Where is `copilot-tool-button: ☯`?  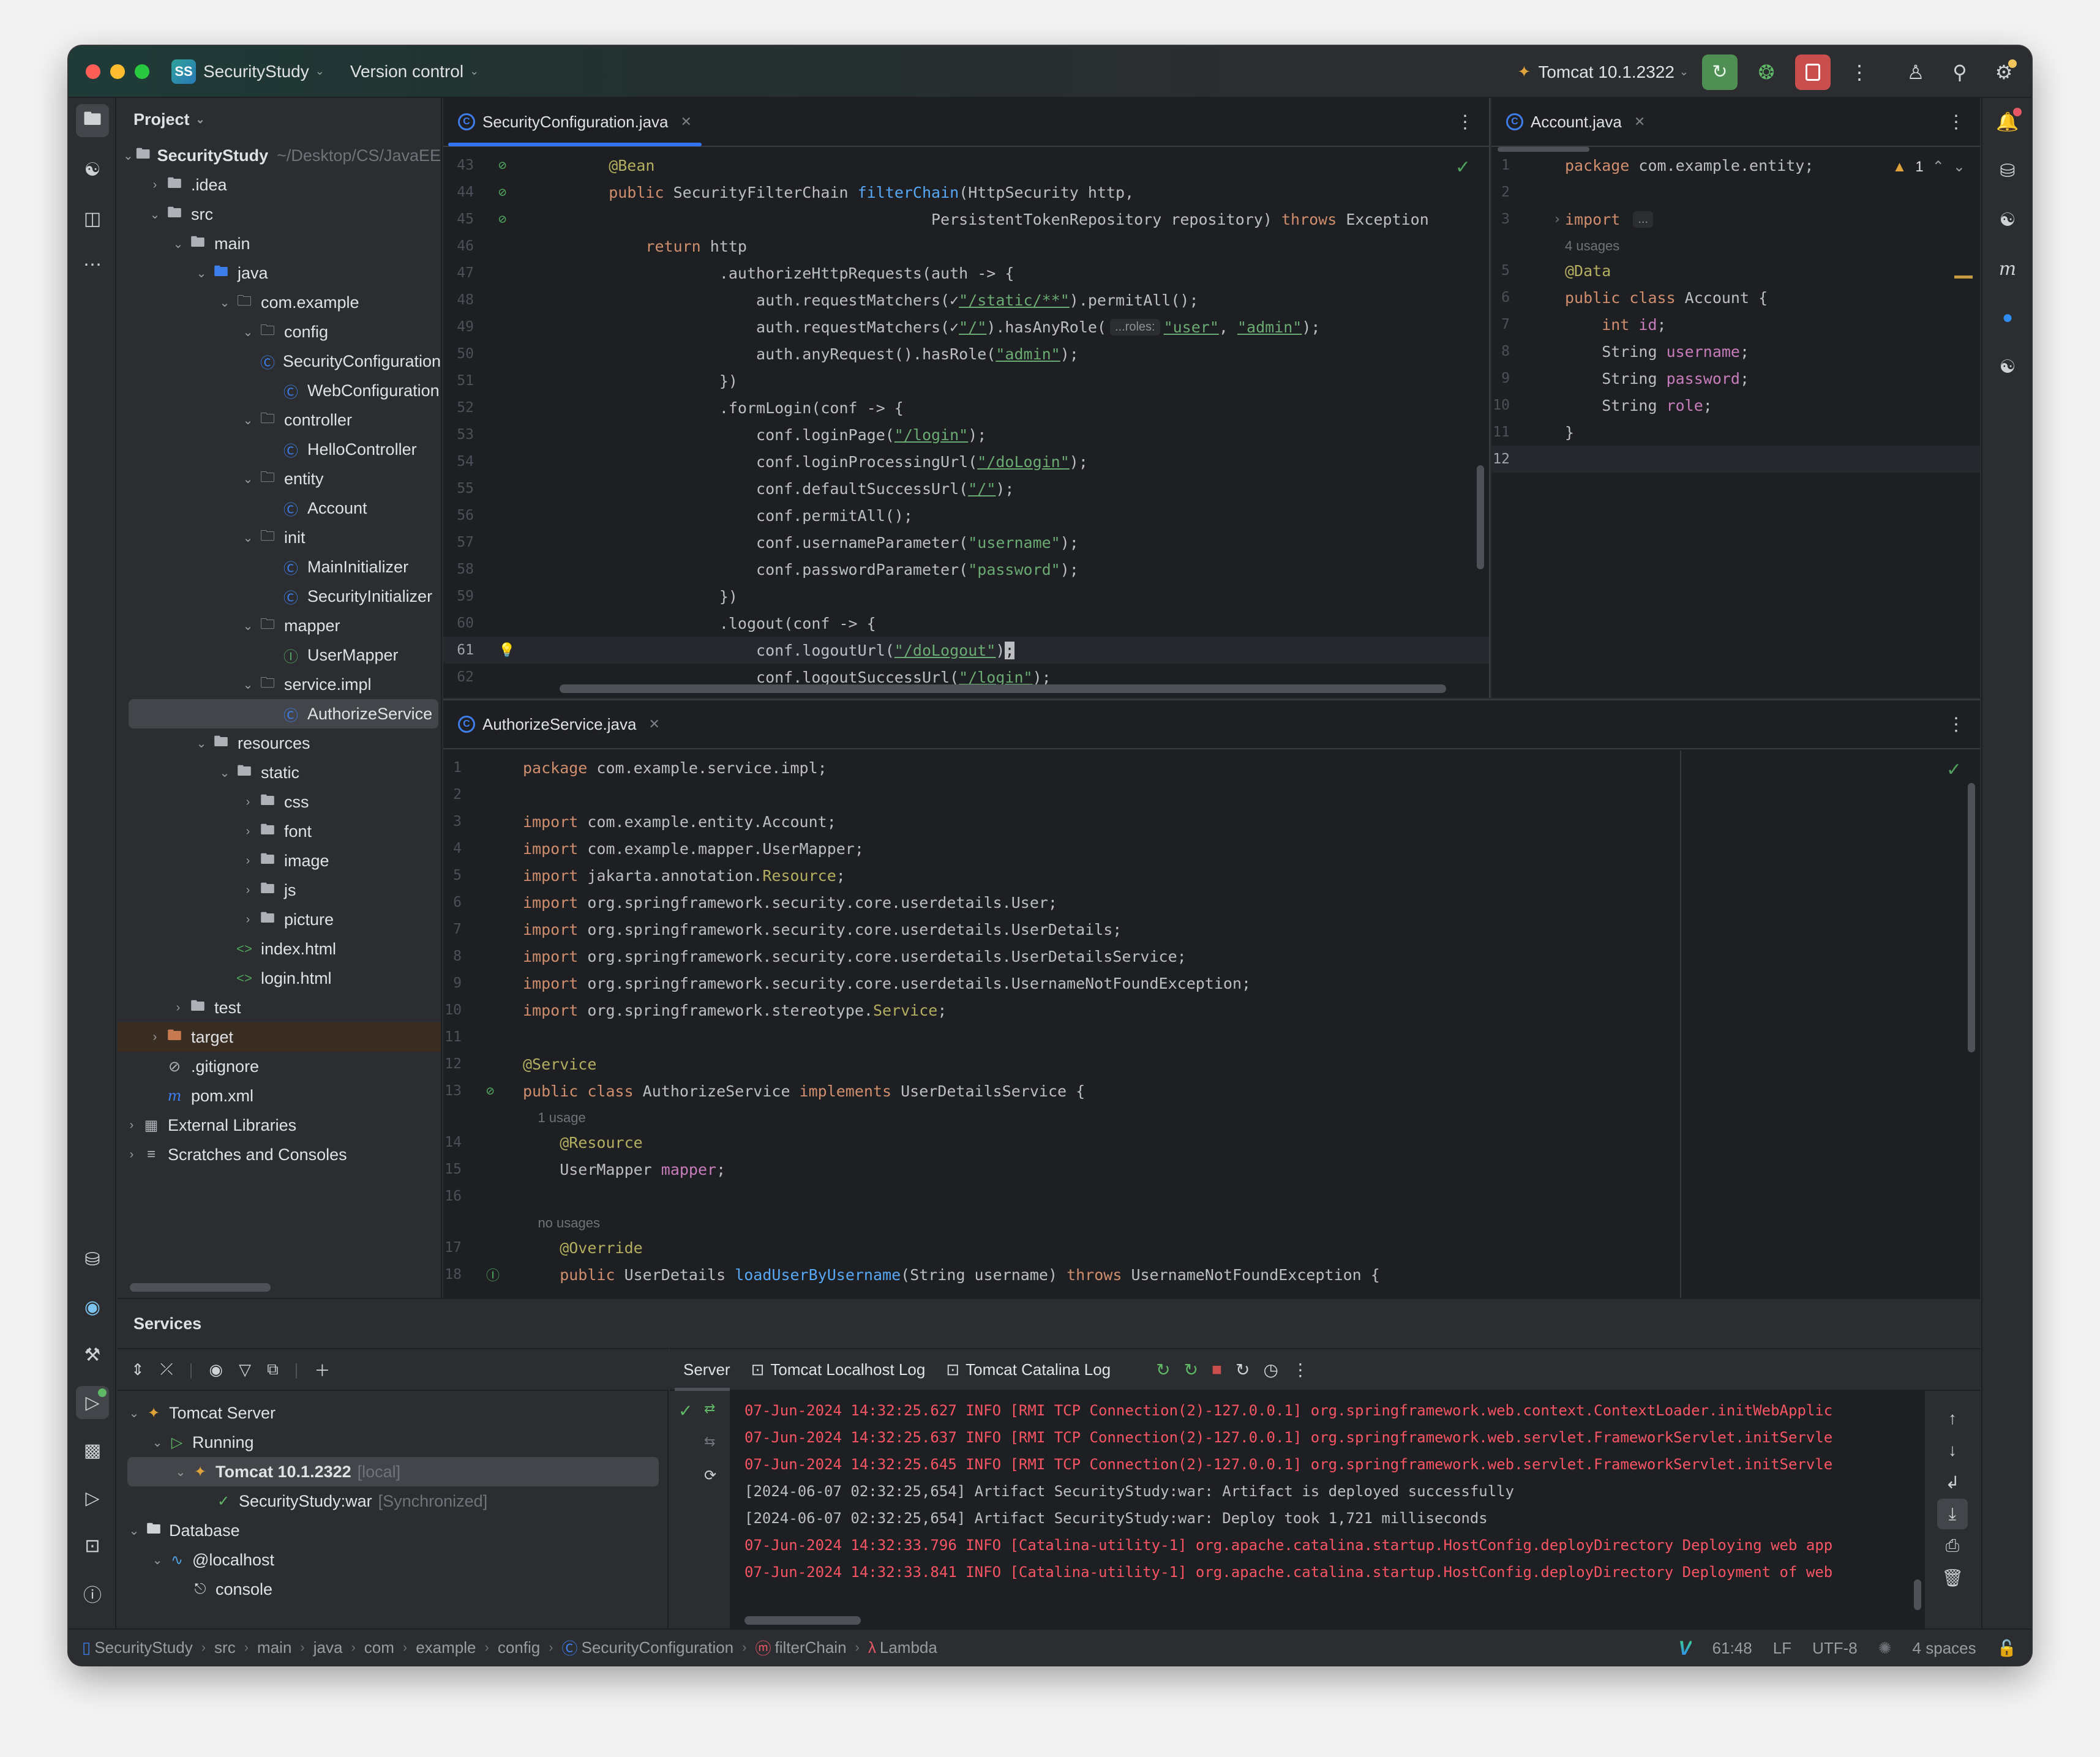 copilot-tool-button: ☯ is located at coordinates (93, 170).